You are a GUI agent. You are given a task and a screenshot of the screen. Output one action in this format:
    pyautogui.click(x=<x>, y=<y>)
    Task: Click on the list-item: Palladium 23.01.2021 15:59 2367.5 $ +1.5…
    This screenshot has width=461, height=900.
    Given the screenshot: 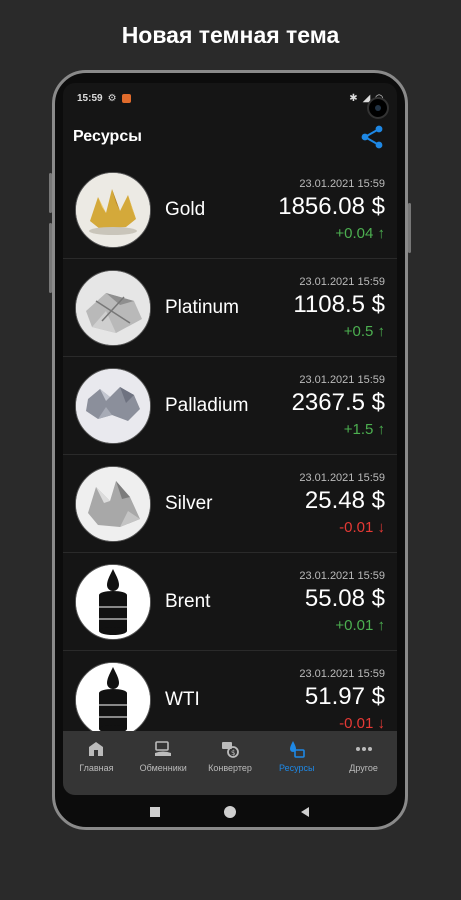 What is the action you would take?
    pyautogui.click(x=230, y=406)
    